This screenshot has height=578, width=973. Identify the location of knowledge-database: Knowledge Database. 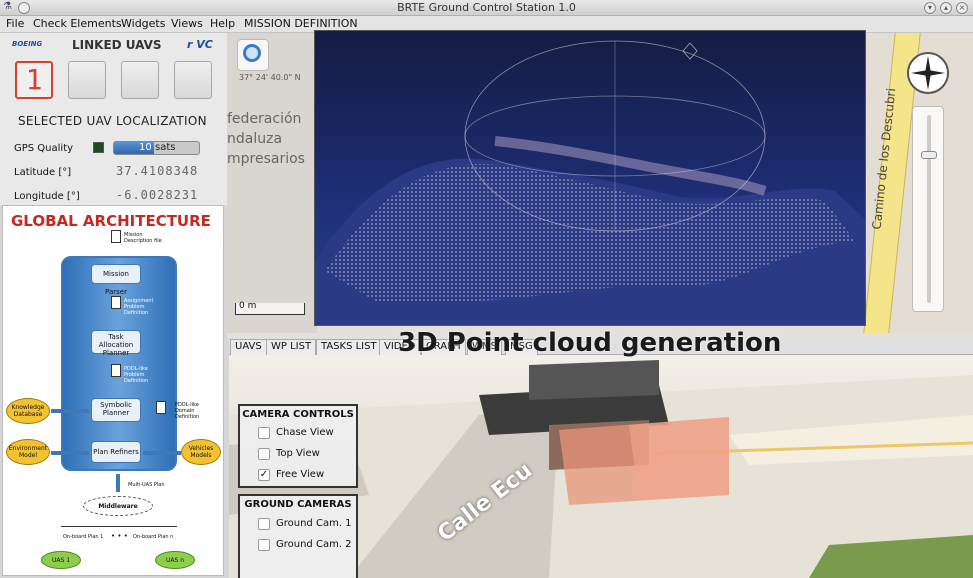
(28, 411).